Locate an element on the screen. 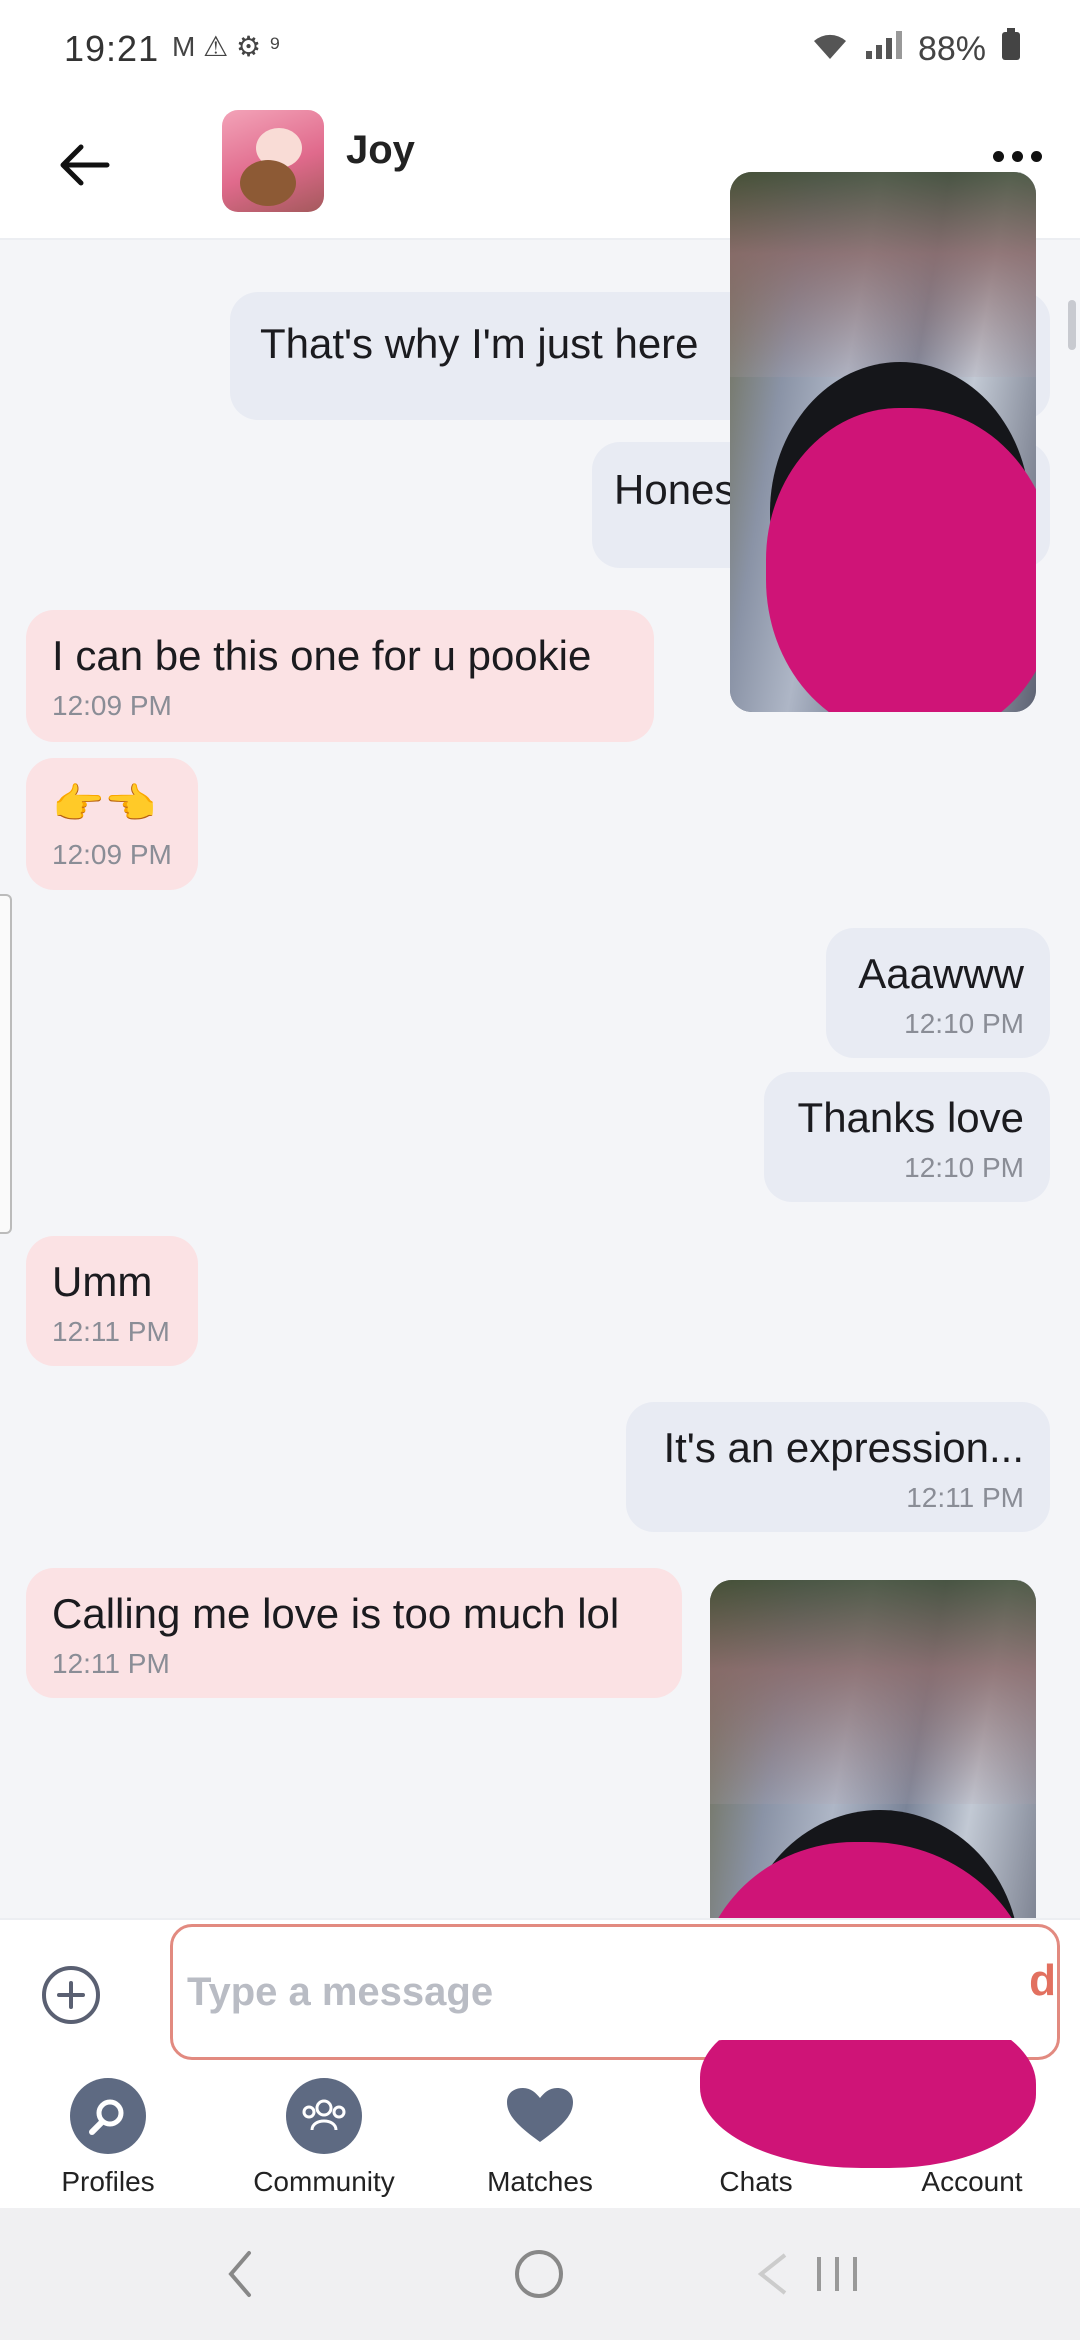 The image size is (1080, 2340). back-button is located at coordinates (85, 165).